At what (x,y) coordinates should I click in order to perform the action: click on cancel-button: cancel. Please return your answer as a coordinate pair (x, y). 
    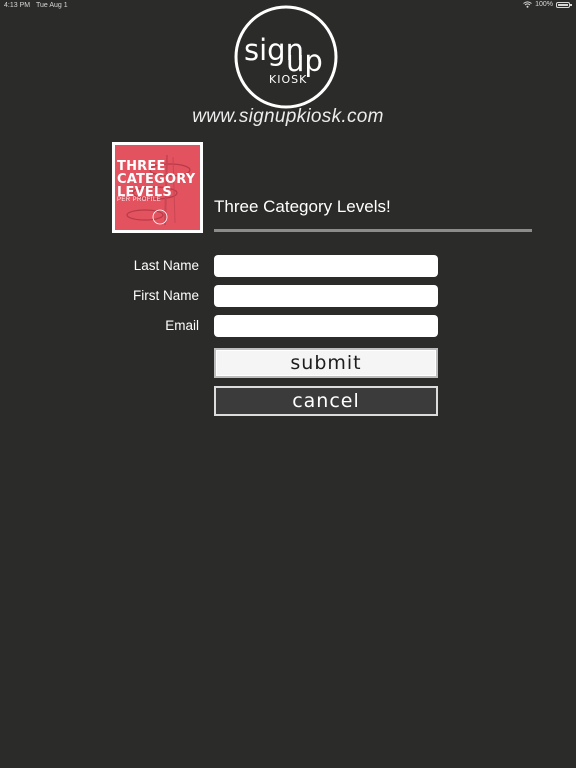
    Looking at the image, I should click on (326, 401).